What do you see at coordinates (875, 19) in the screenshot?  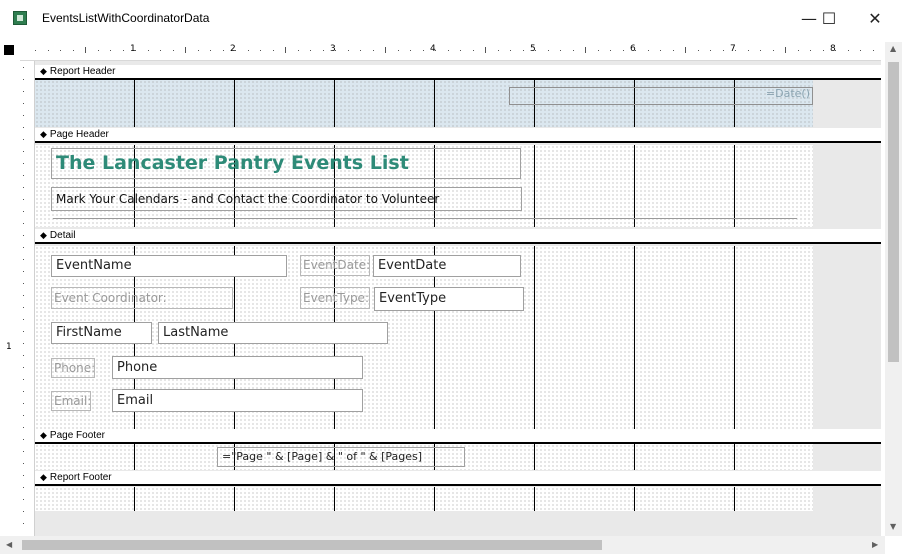 I see `close-button: ✕` at bounding box center [875, 19].